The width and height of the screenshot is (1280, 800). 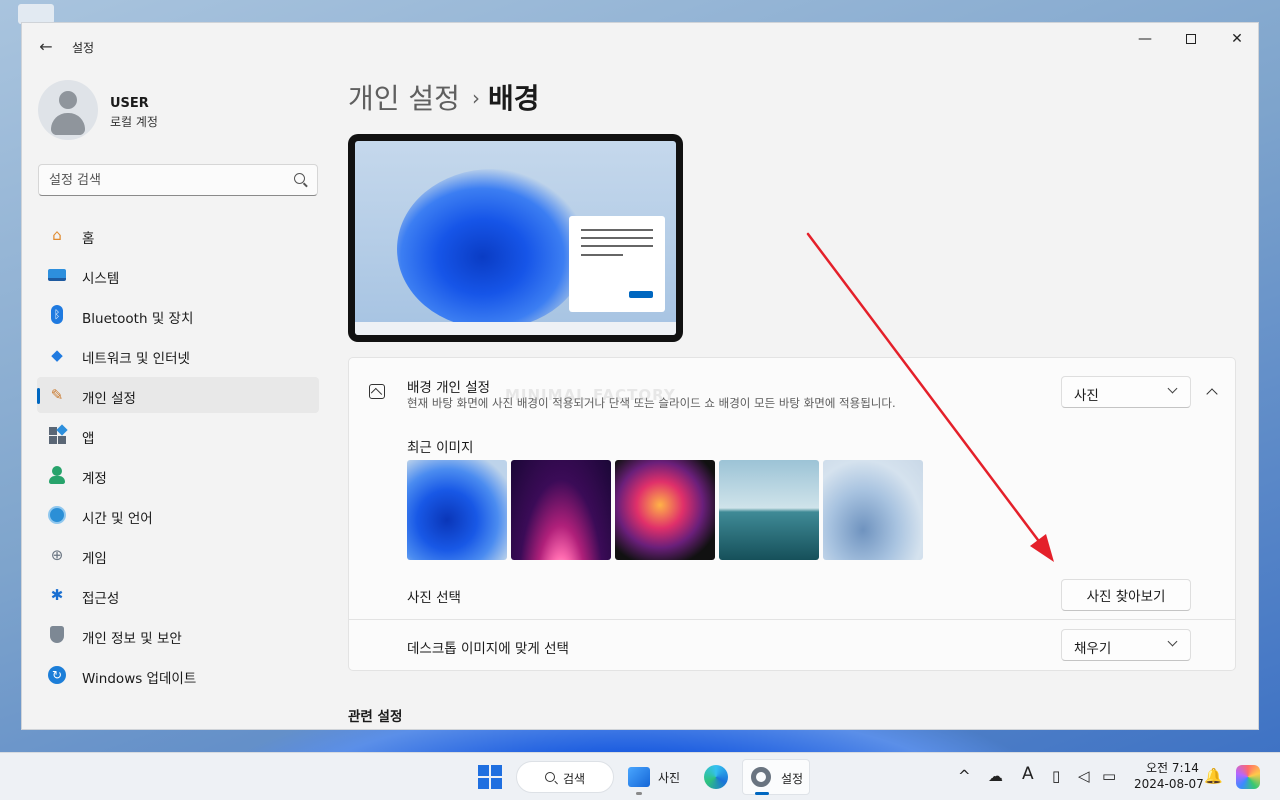 I want to click on sidebar-item-label: 개인 정보 및 보안, so click(x=132, y=639).